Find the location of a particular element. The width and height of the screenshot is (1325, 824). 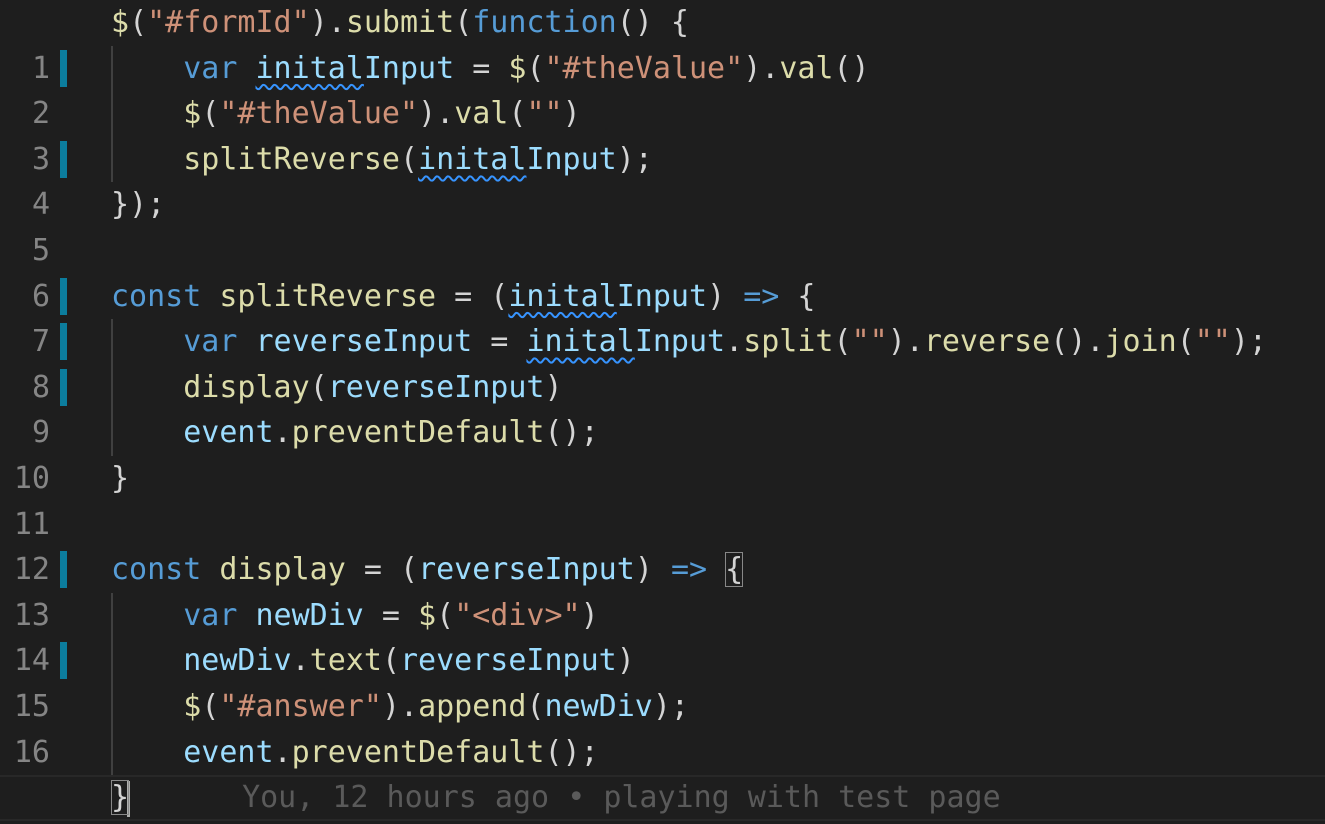

line-code: } is located at coordinates (120, 478).